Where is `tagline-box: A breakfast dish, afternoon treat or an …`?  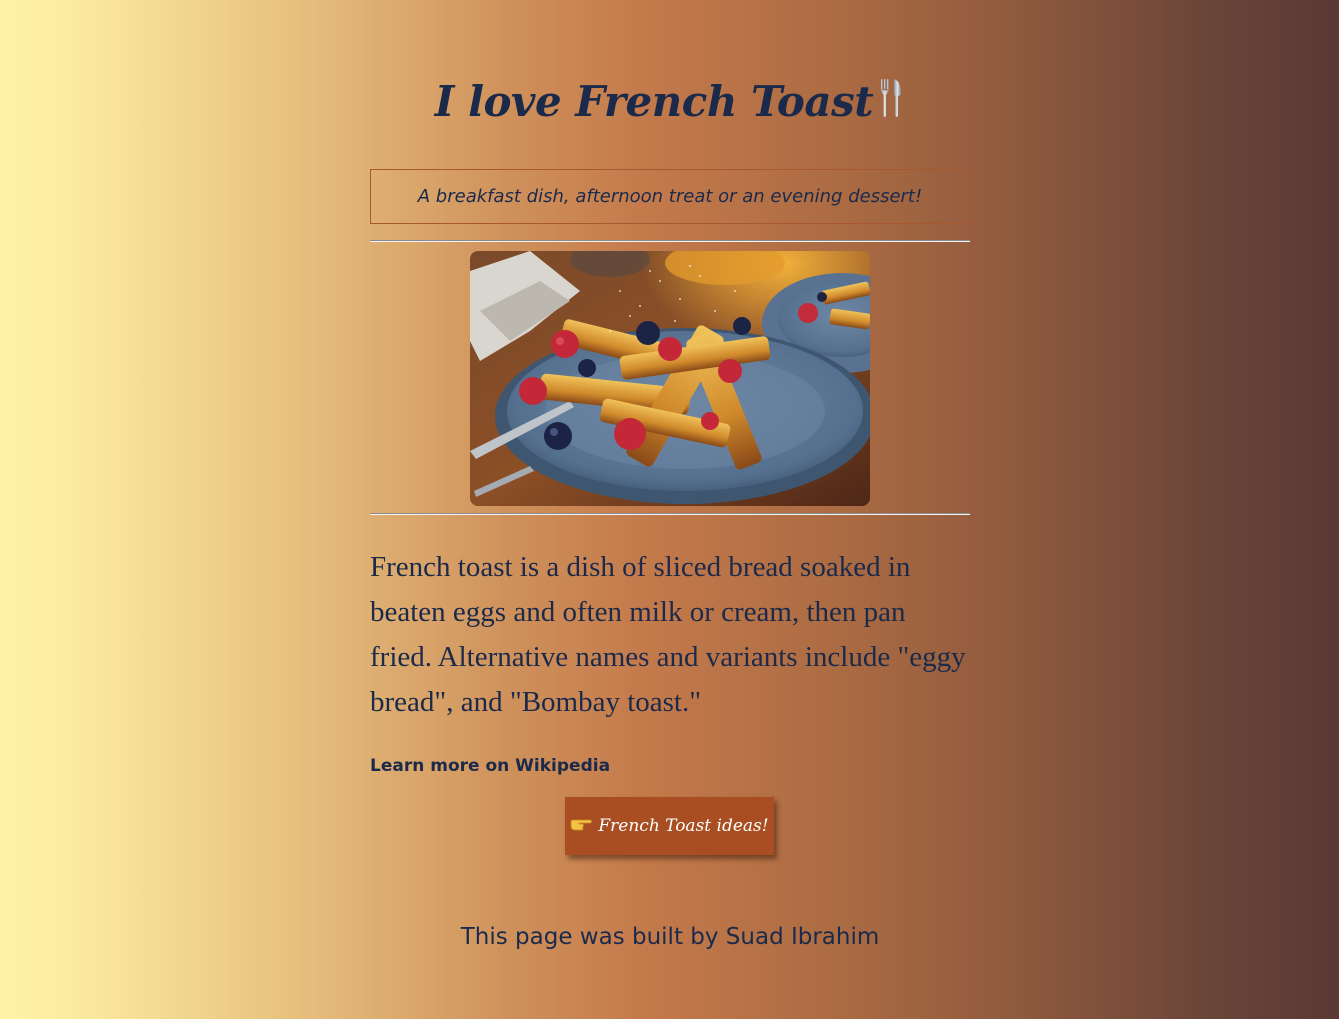
tagline-box: A breakfast dish, afternoon treat or an … is located at coordinates (670, 196).